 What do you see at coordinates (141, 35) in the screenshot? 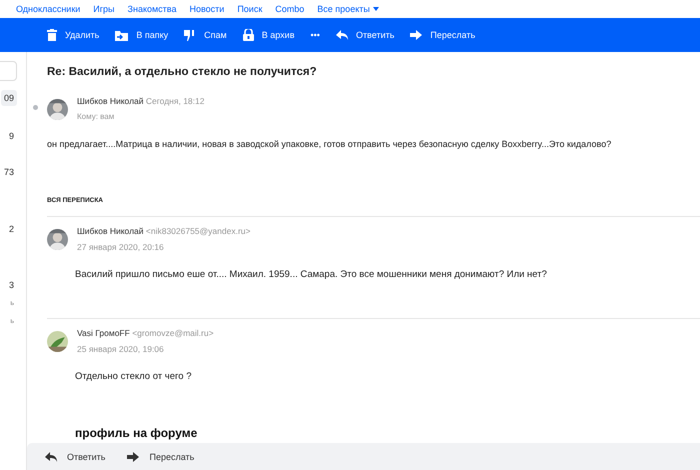
I see `toolbar-button: В папку` at bounding box center [141, 35].